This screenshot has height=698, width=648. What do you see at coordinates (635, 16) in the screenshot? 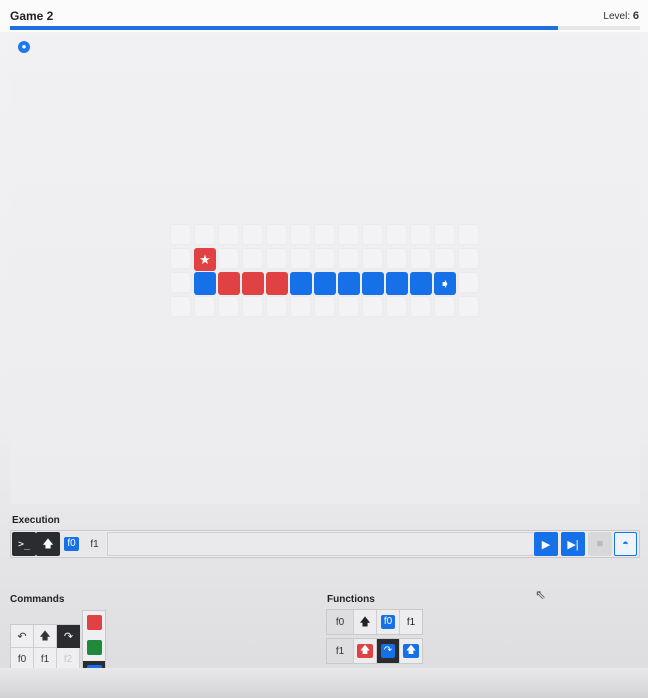
I see `level-value: 6` at bounding box center [635, 16].